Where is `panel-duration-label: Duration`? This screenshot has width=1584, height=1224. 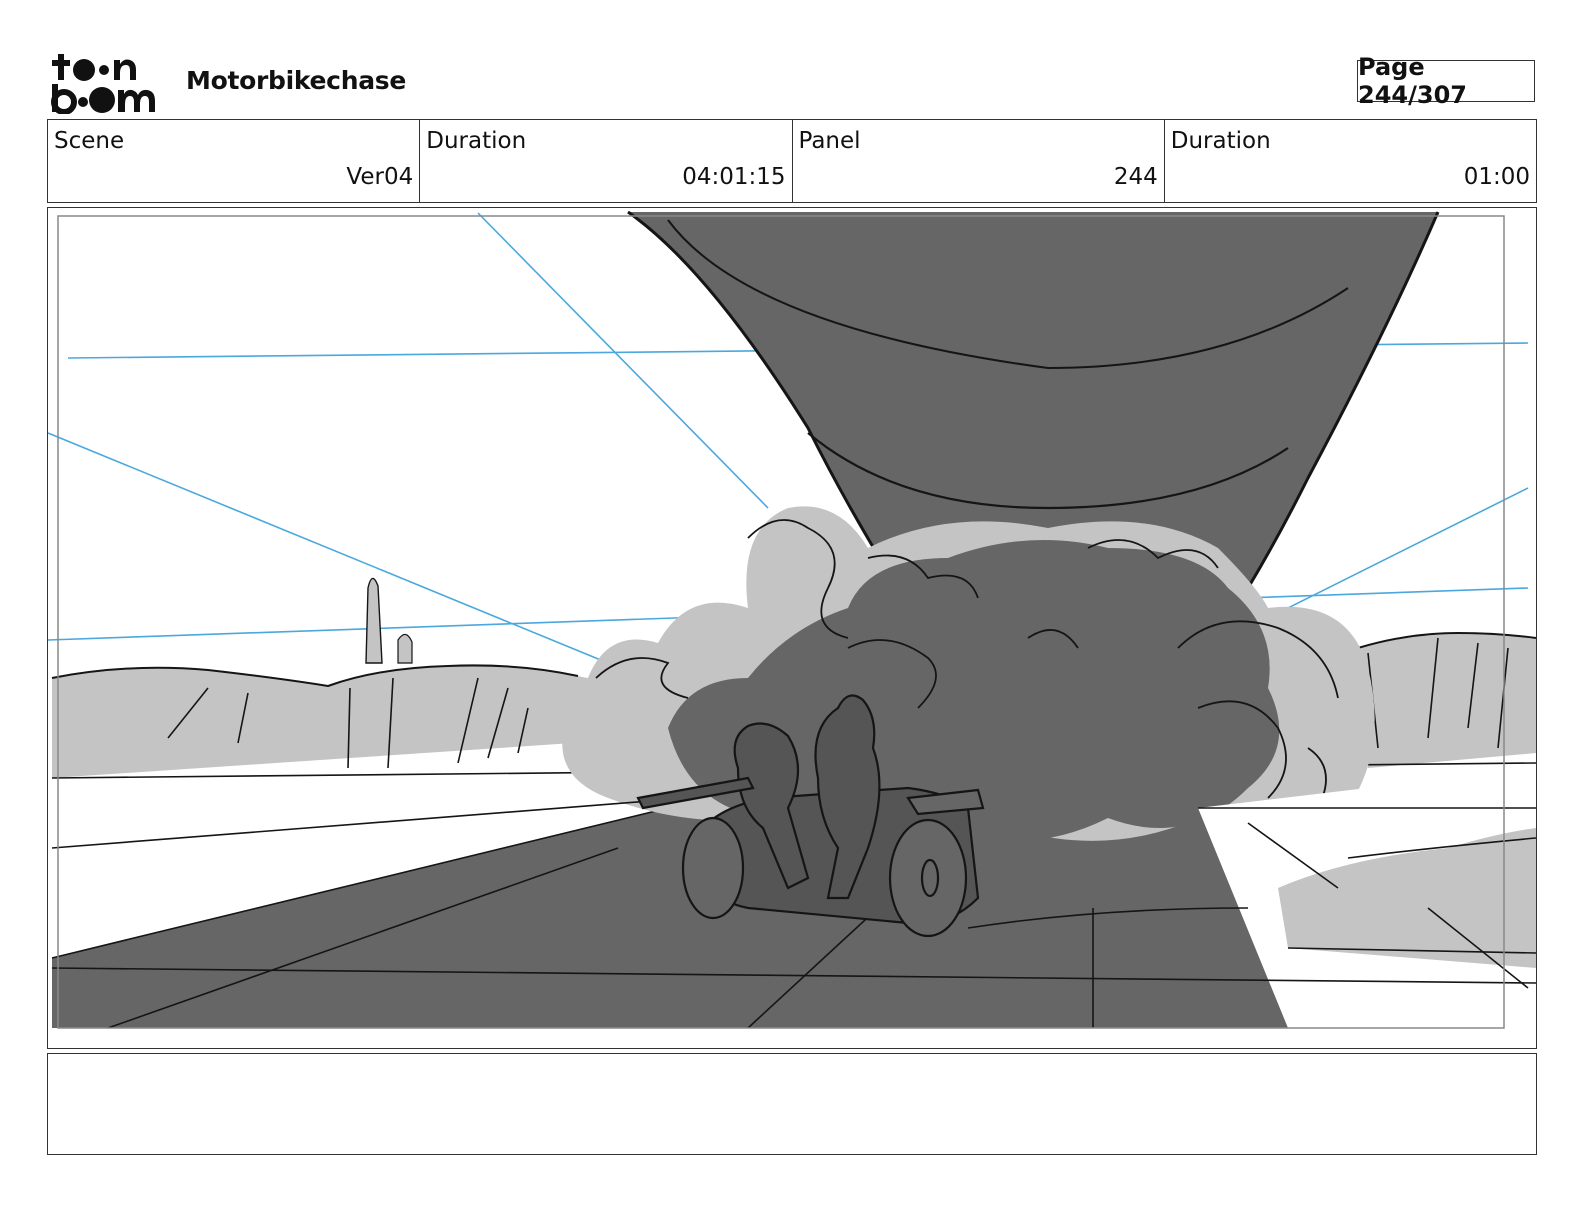 panel-duration-label: Duration is located at coordinates (1220, 141).